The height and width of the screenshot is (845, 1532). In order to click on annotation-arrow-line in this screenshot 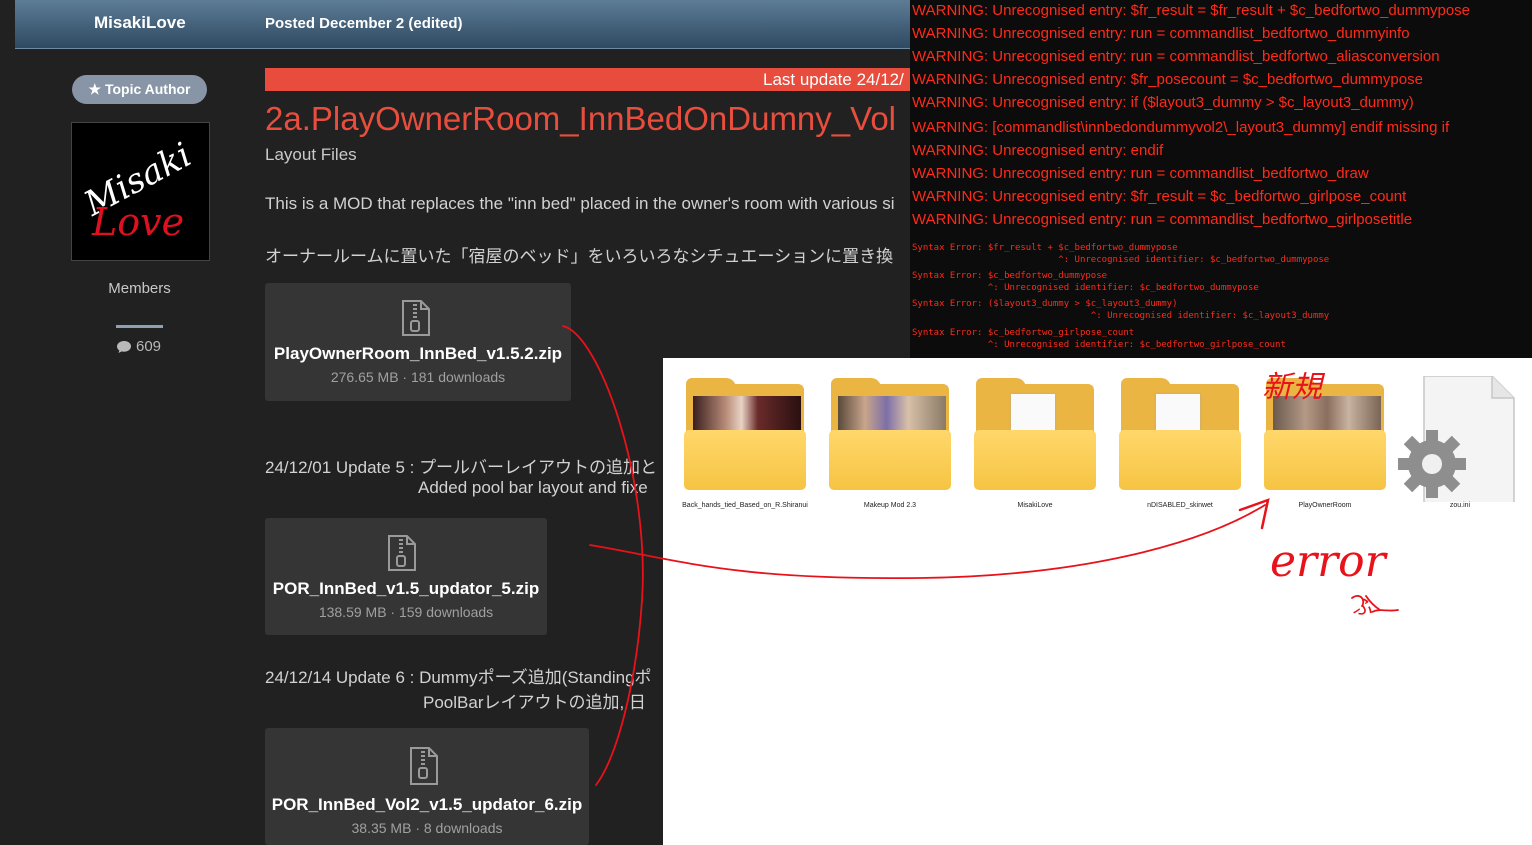, I will do `click(603, 555)`.